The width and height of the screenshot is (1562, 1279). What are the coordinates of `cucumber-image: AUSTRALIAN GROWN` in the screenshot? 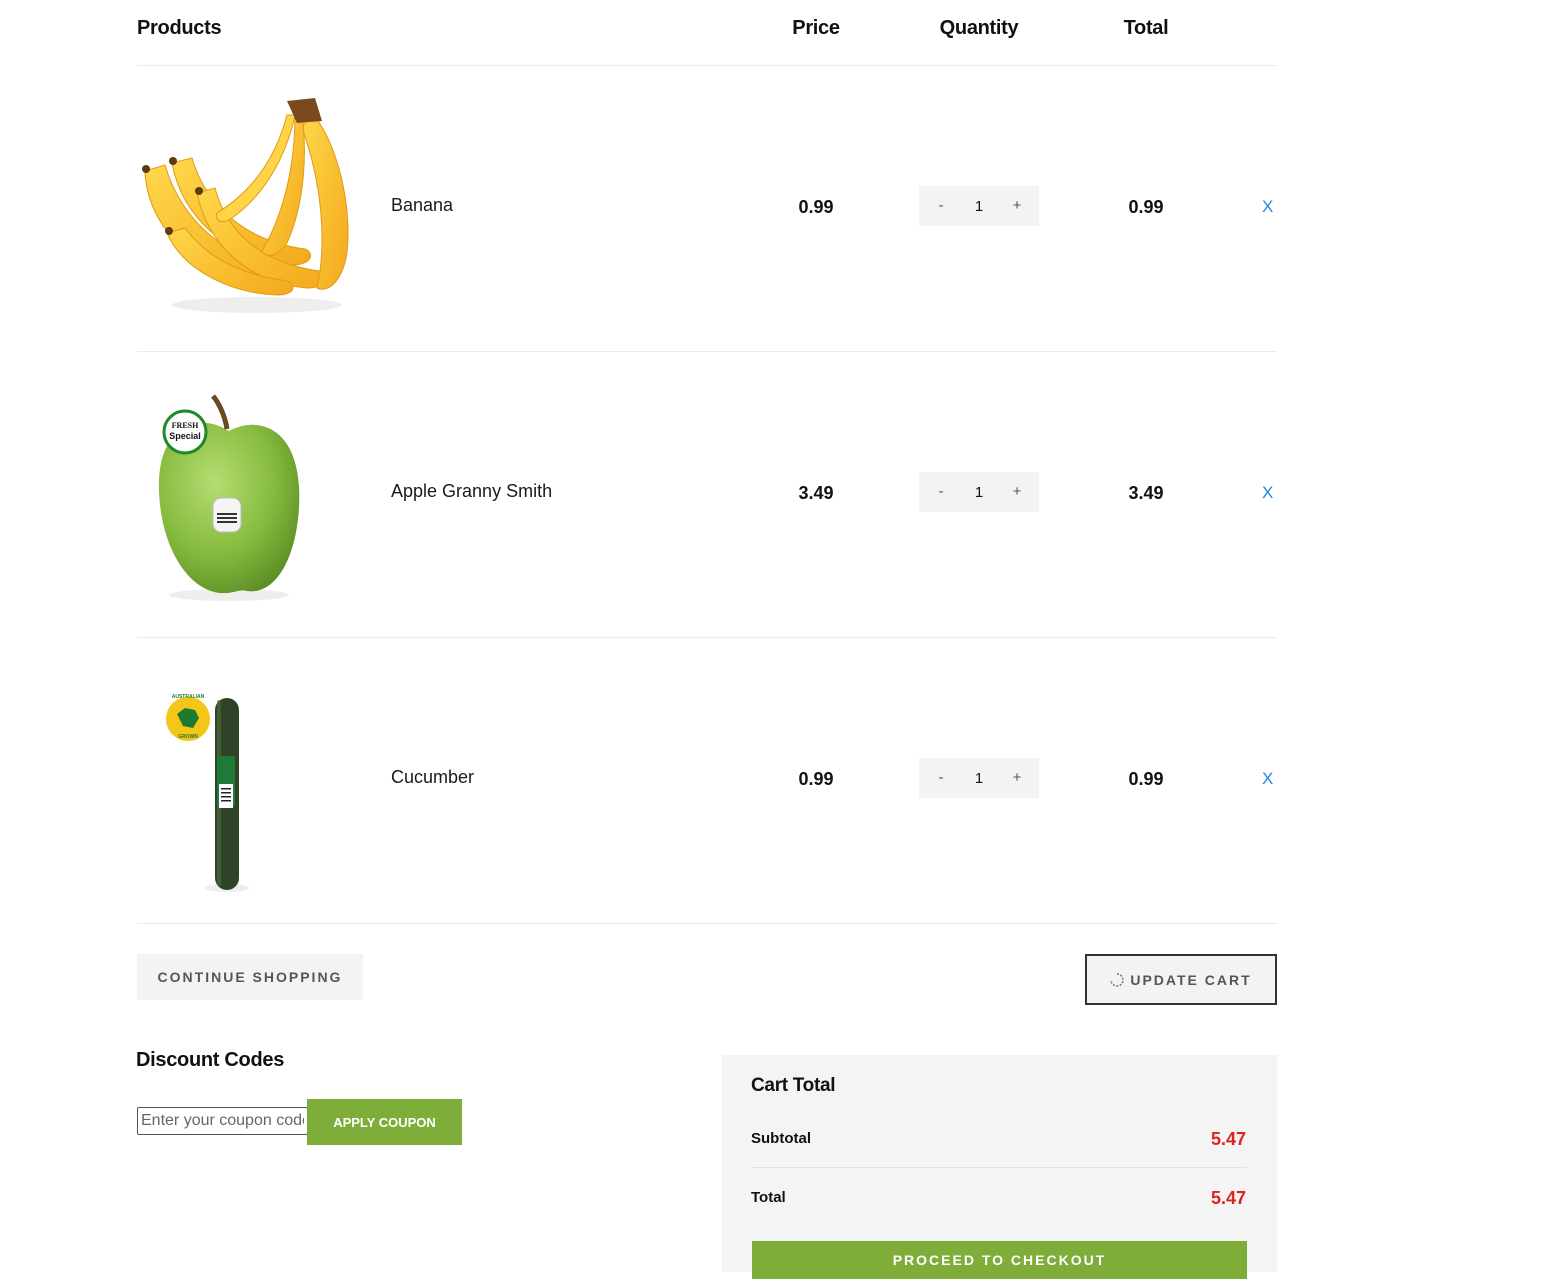 It's located at (251, 780).